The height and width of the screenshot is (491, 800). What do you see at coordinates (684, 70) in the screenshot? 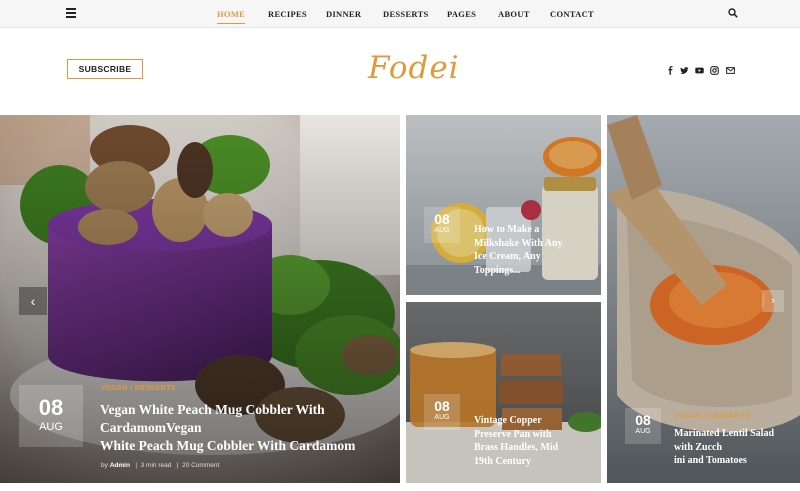
I see `twitter-icon` at bounding box center [684, 70].